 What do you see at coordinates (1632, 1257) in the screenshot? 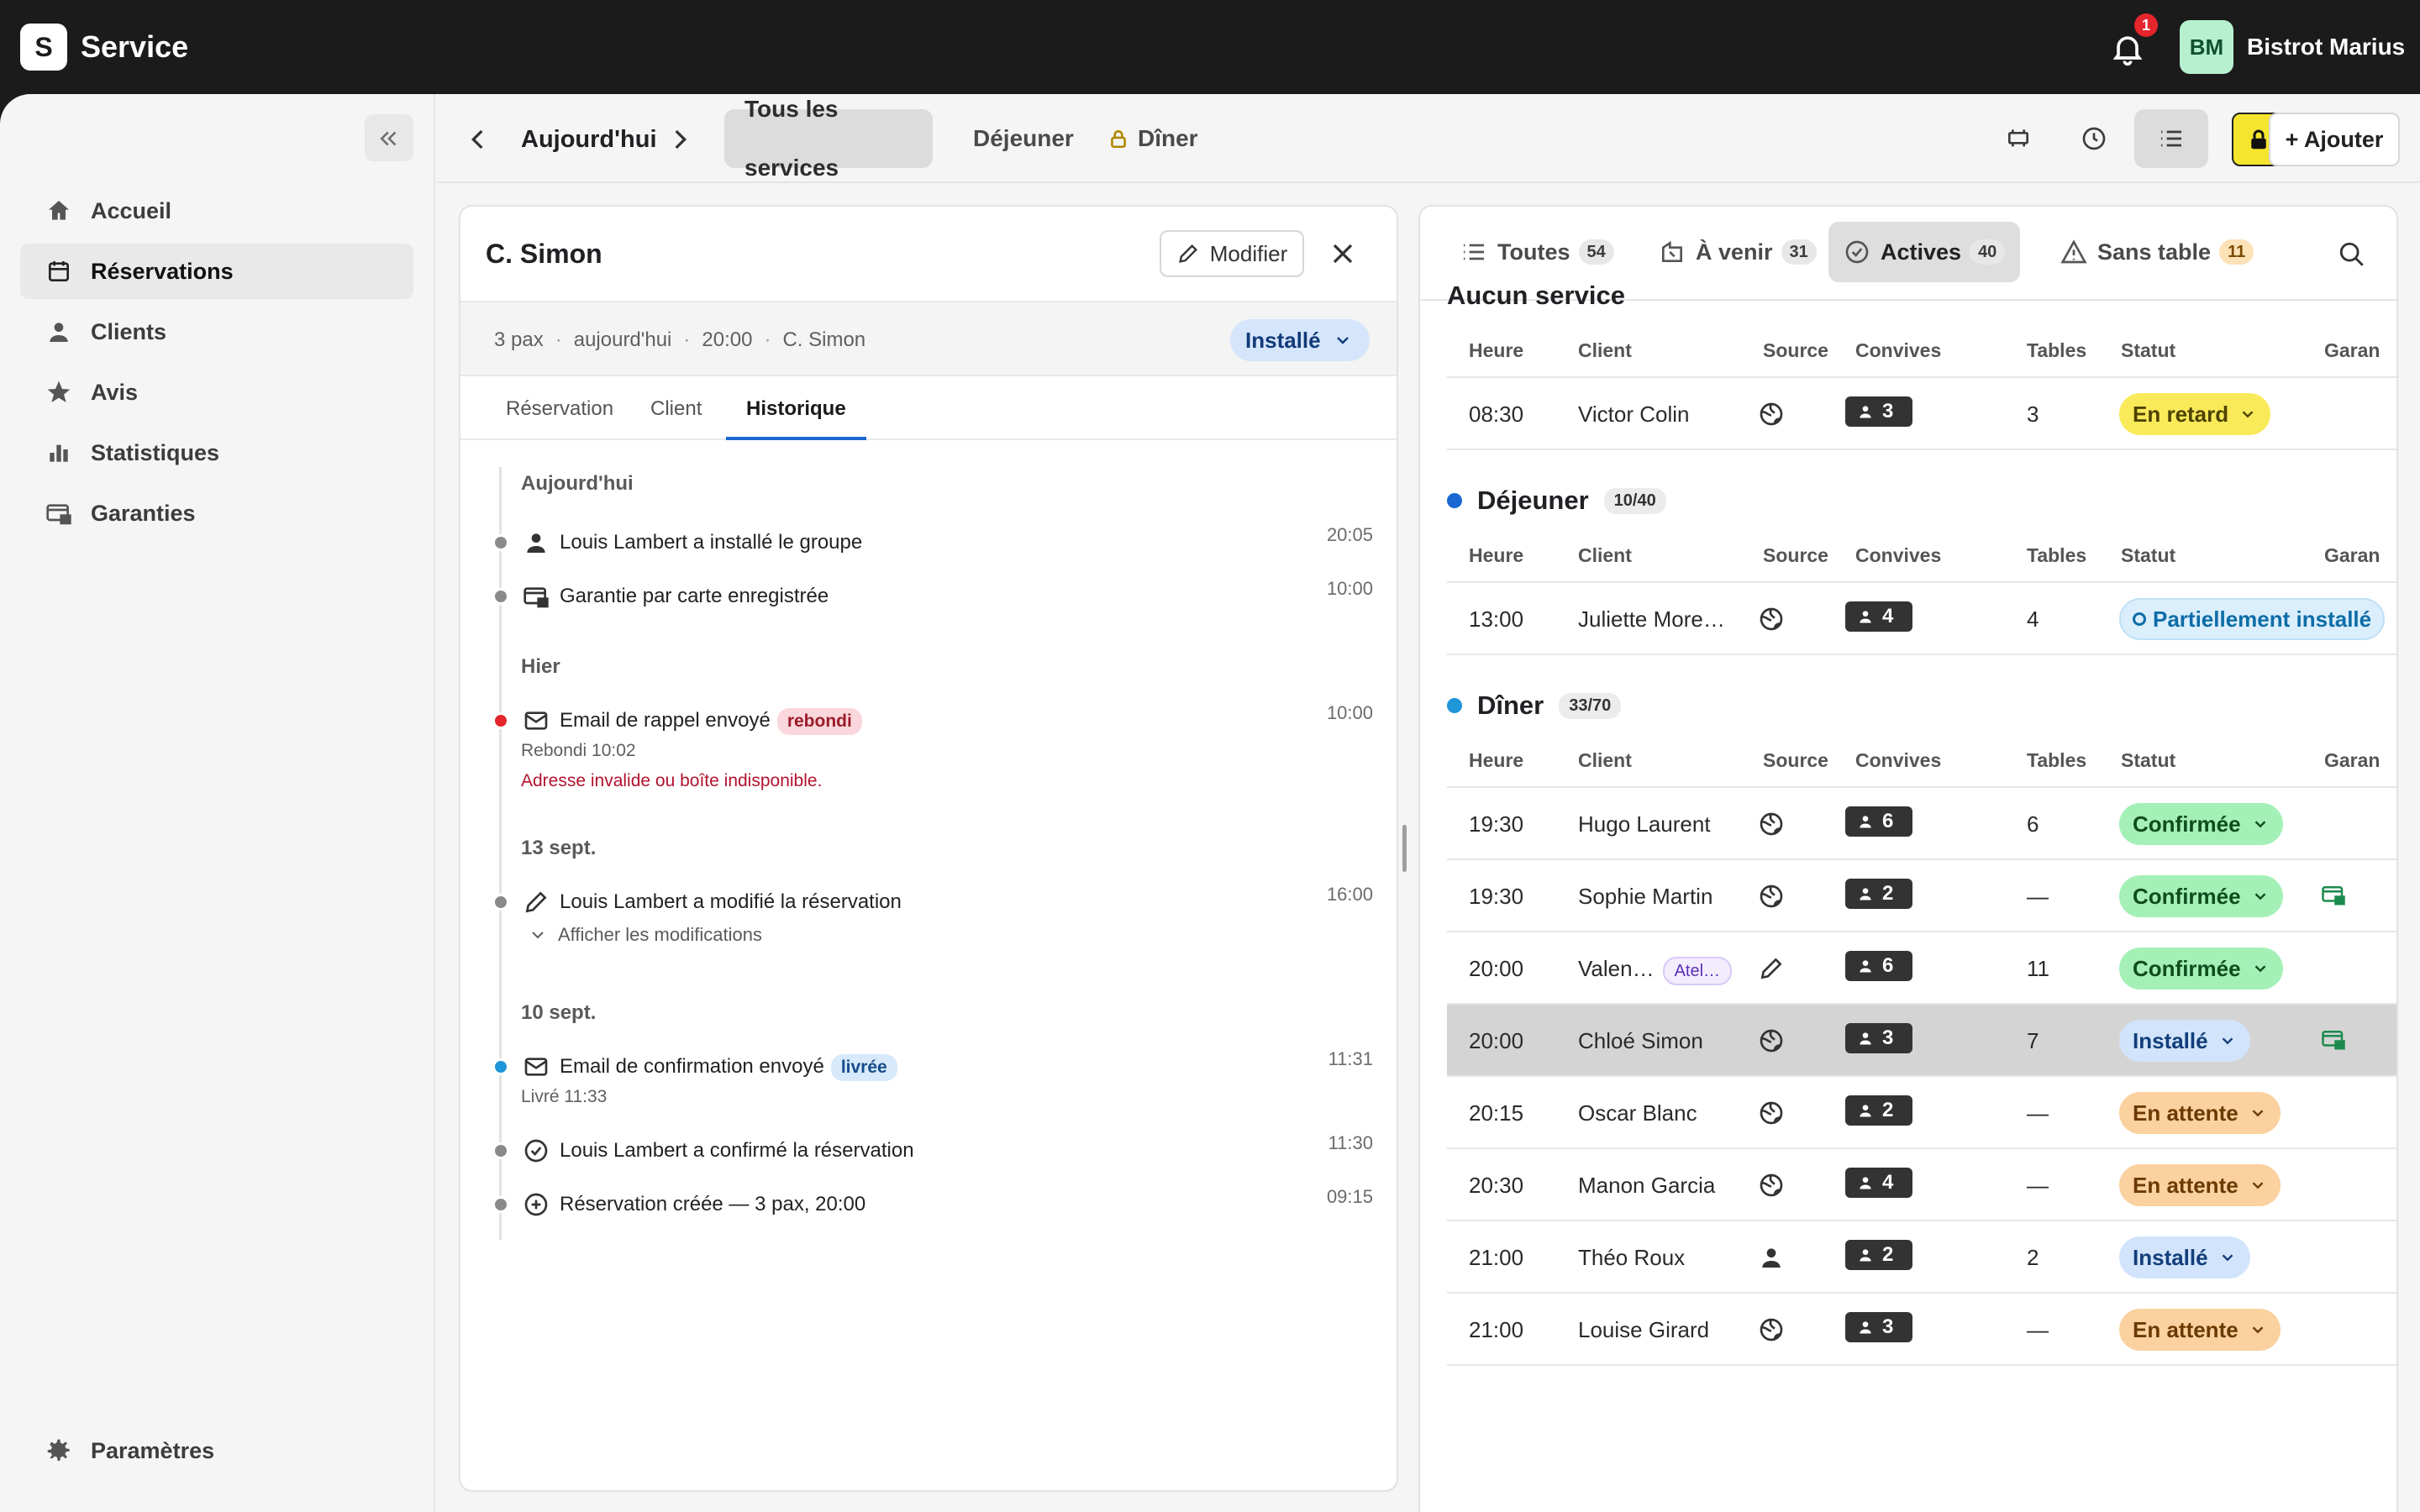
I see `client-name: Théo Roux` at bounding box center [1632, 1257].